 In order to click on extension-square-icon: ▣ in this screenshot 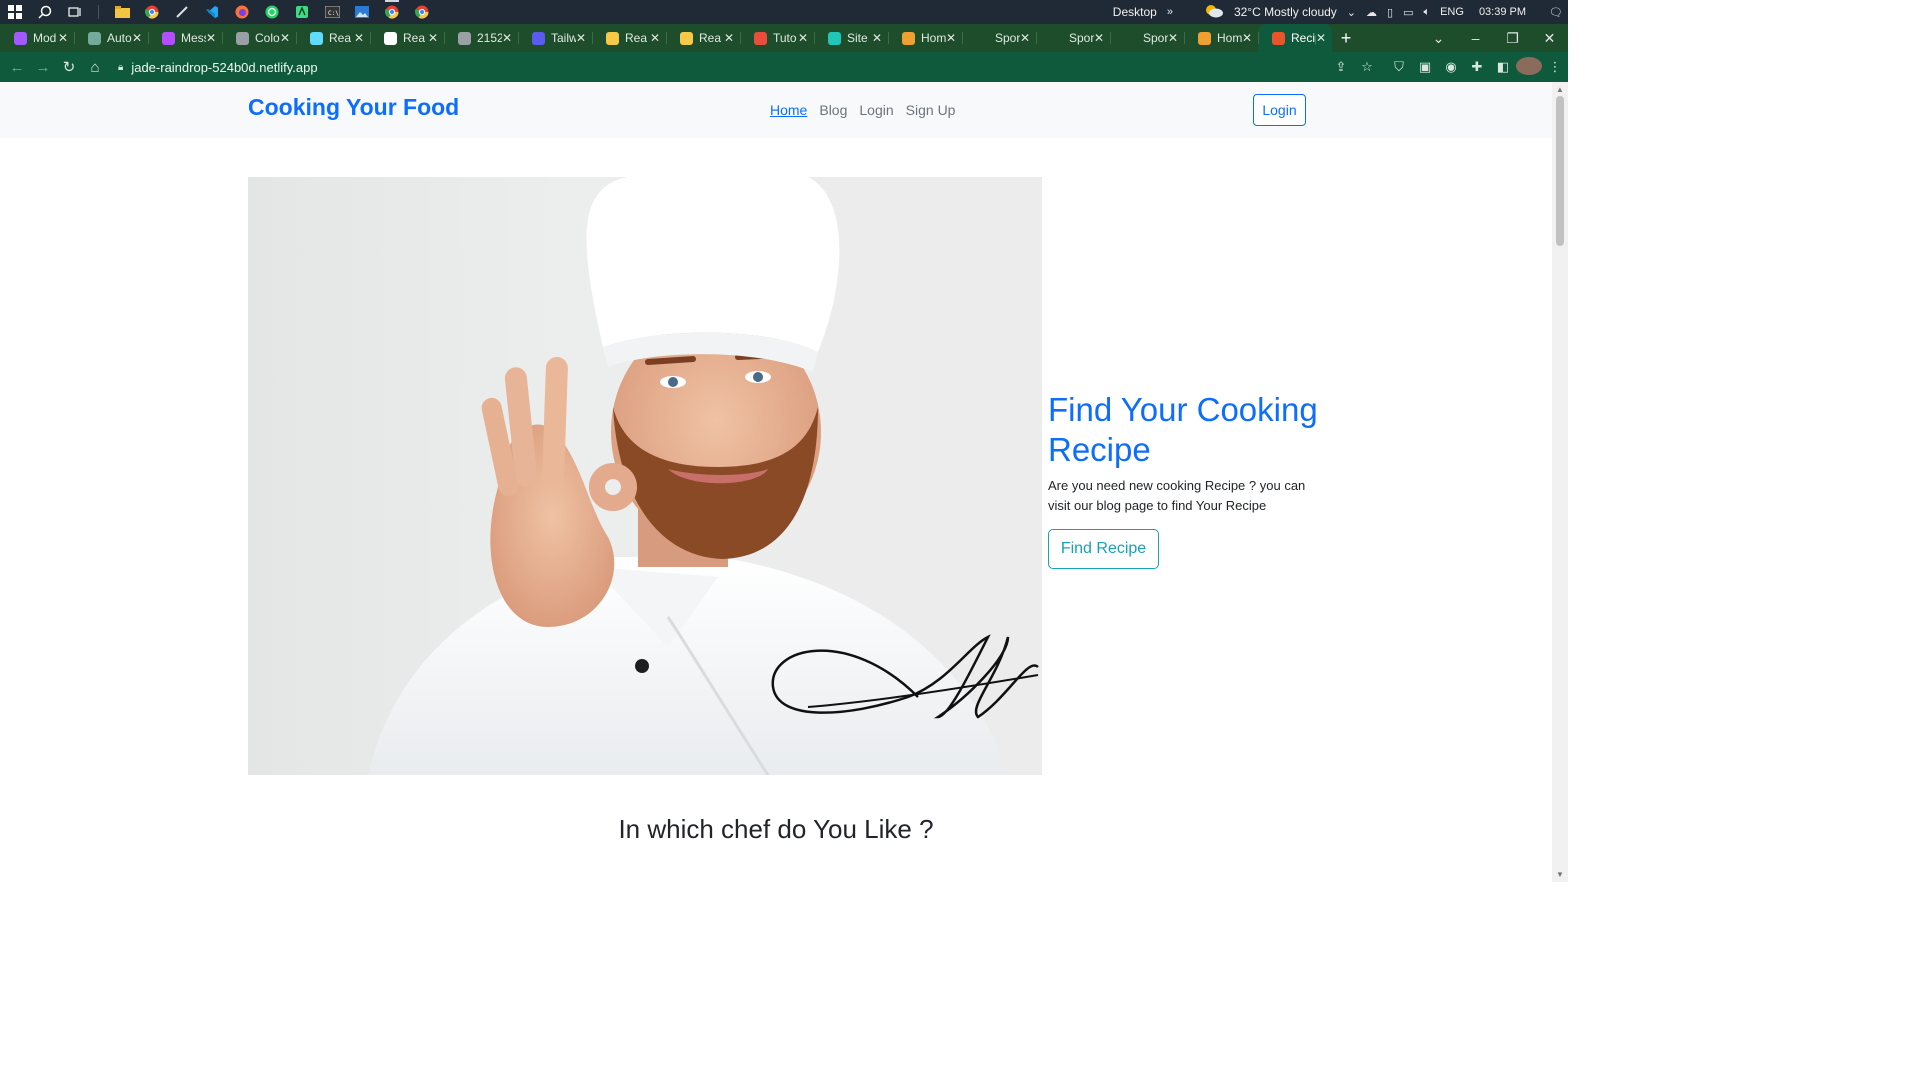, I will do `click(1425, 67)`.